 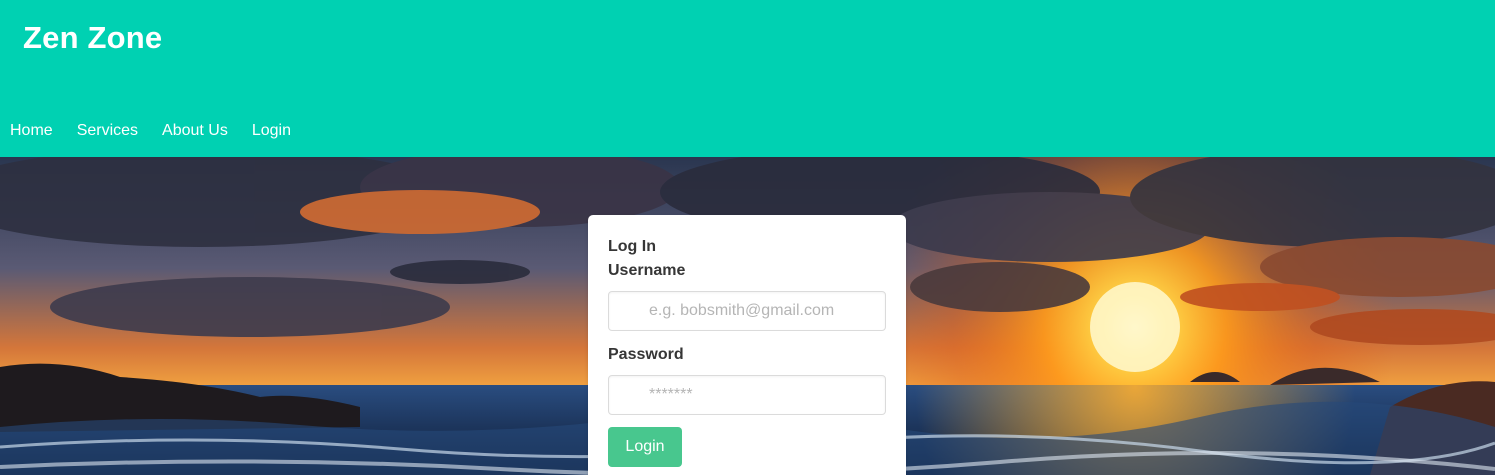 I want to click on nav-home: Home, so click(x=31, y=131).